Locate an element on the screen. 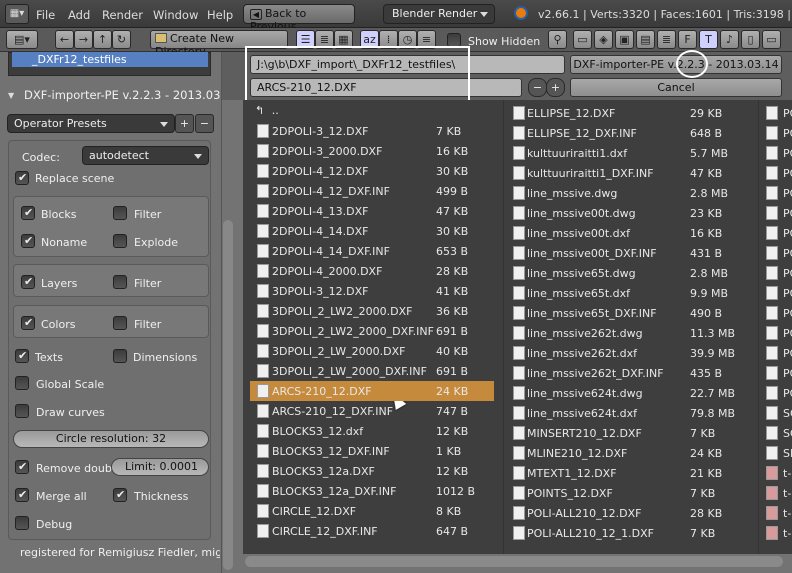 This screenshot has width=792, height=573. file-row: 3DPOLI_2_LW2_2000.DXF 36 KB is located at coordinates (372, 311).